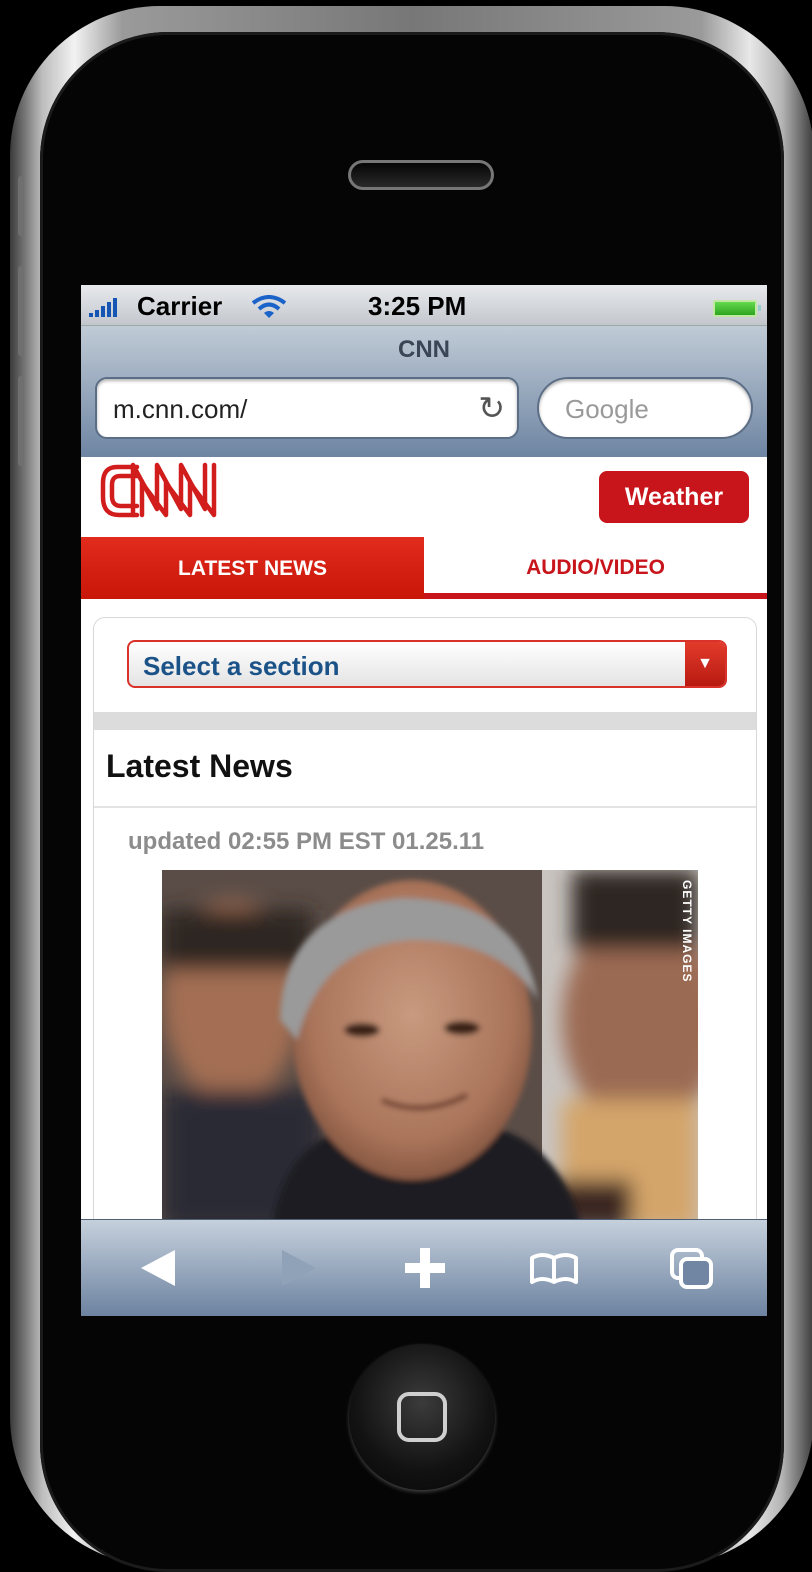 The image size is (812, 1572). Describe the element at coordinates (252, 568) in the screenshot. I see `tab-latest-news: LATEST NEWS` at that location.